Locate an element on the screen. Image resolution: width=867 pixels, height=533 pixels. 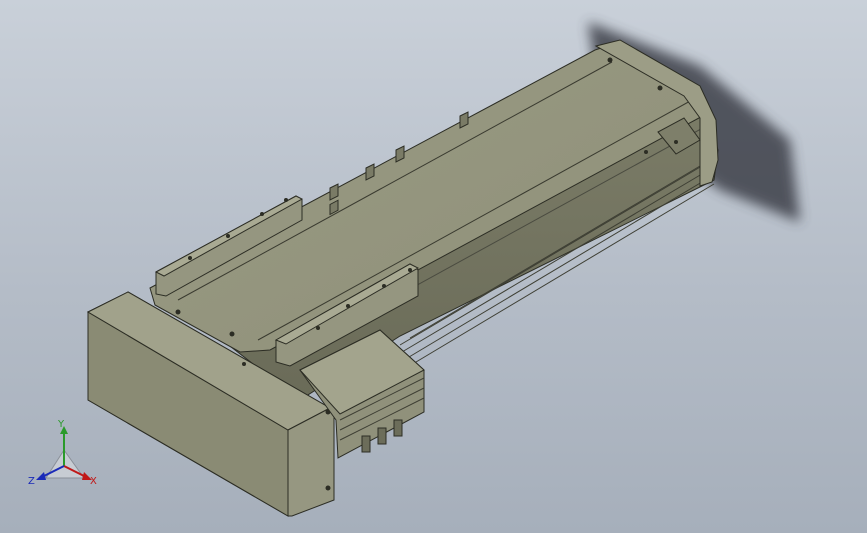
x-axis-label: X is located at coordinates (93, 481).